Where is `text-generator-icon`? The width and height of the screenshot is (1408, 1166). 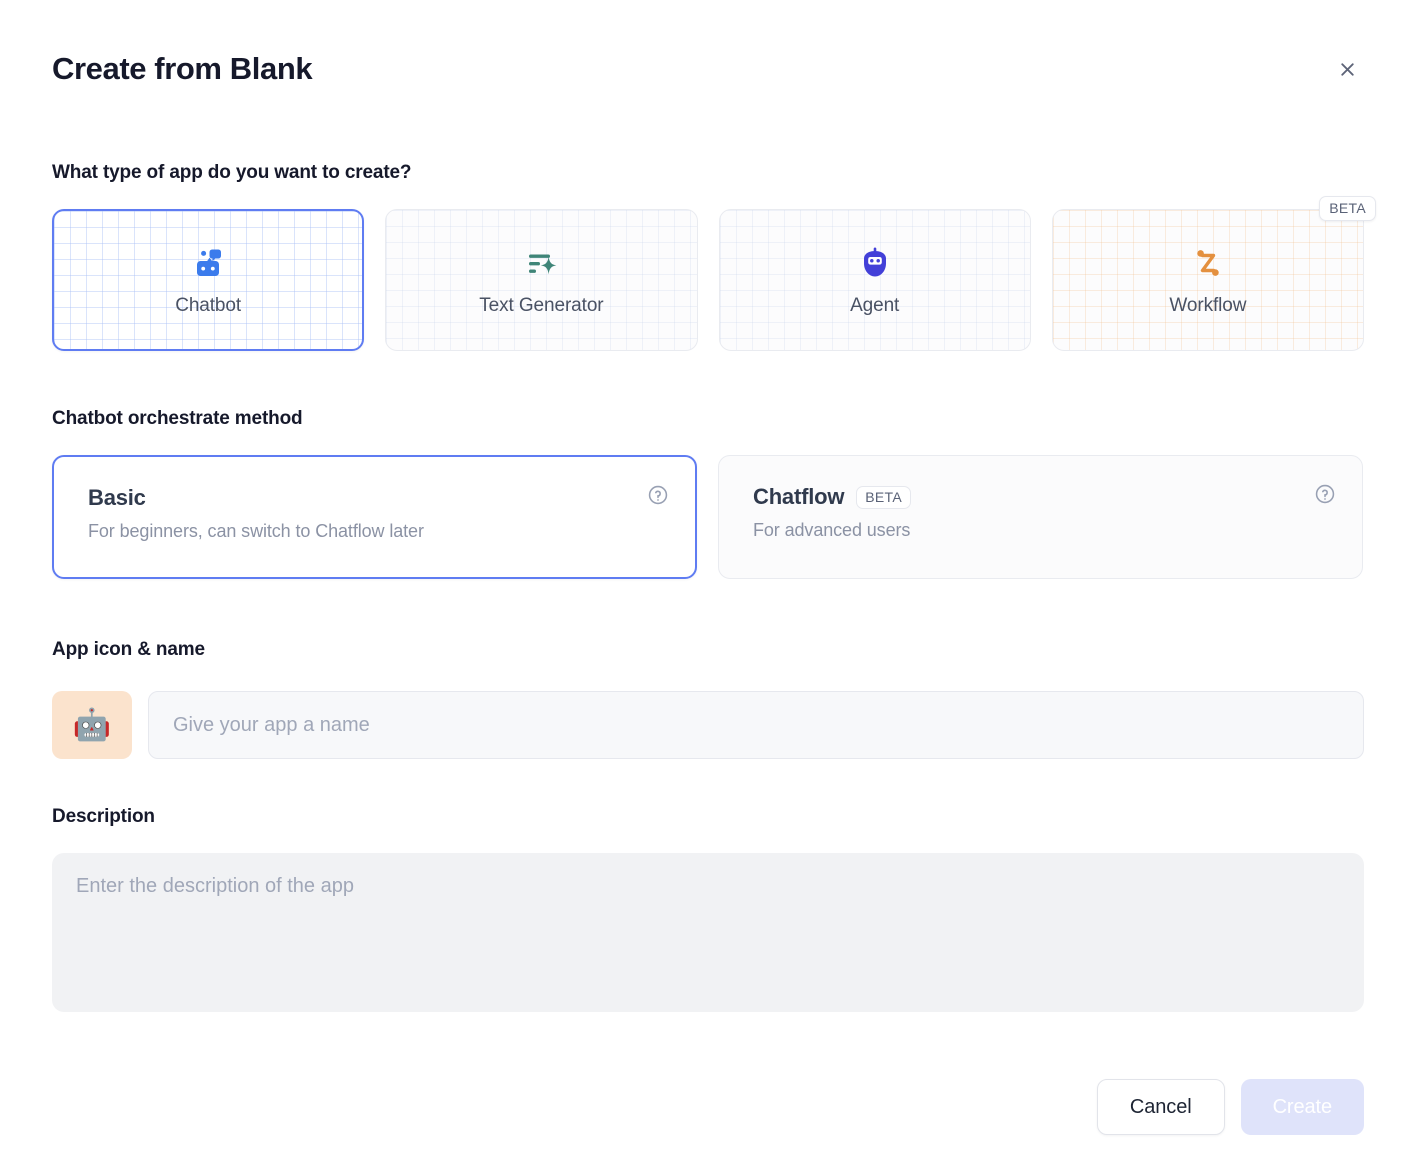
text-generator-icon is located at coordinates (541, 263).